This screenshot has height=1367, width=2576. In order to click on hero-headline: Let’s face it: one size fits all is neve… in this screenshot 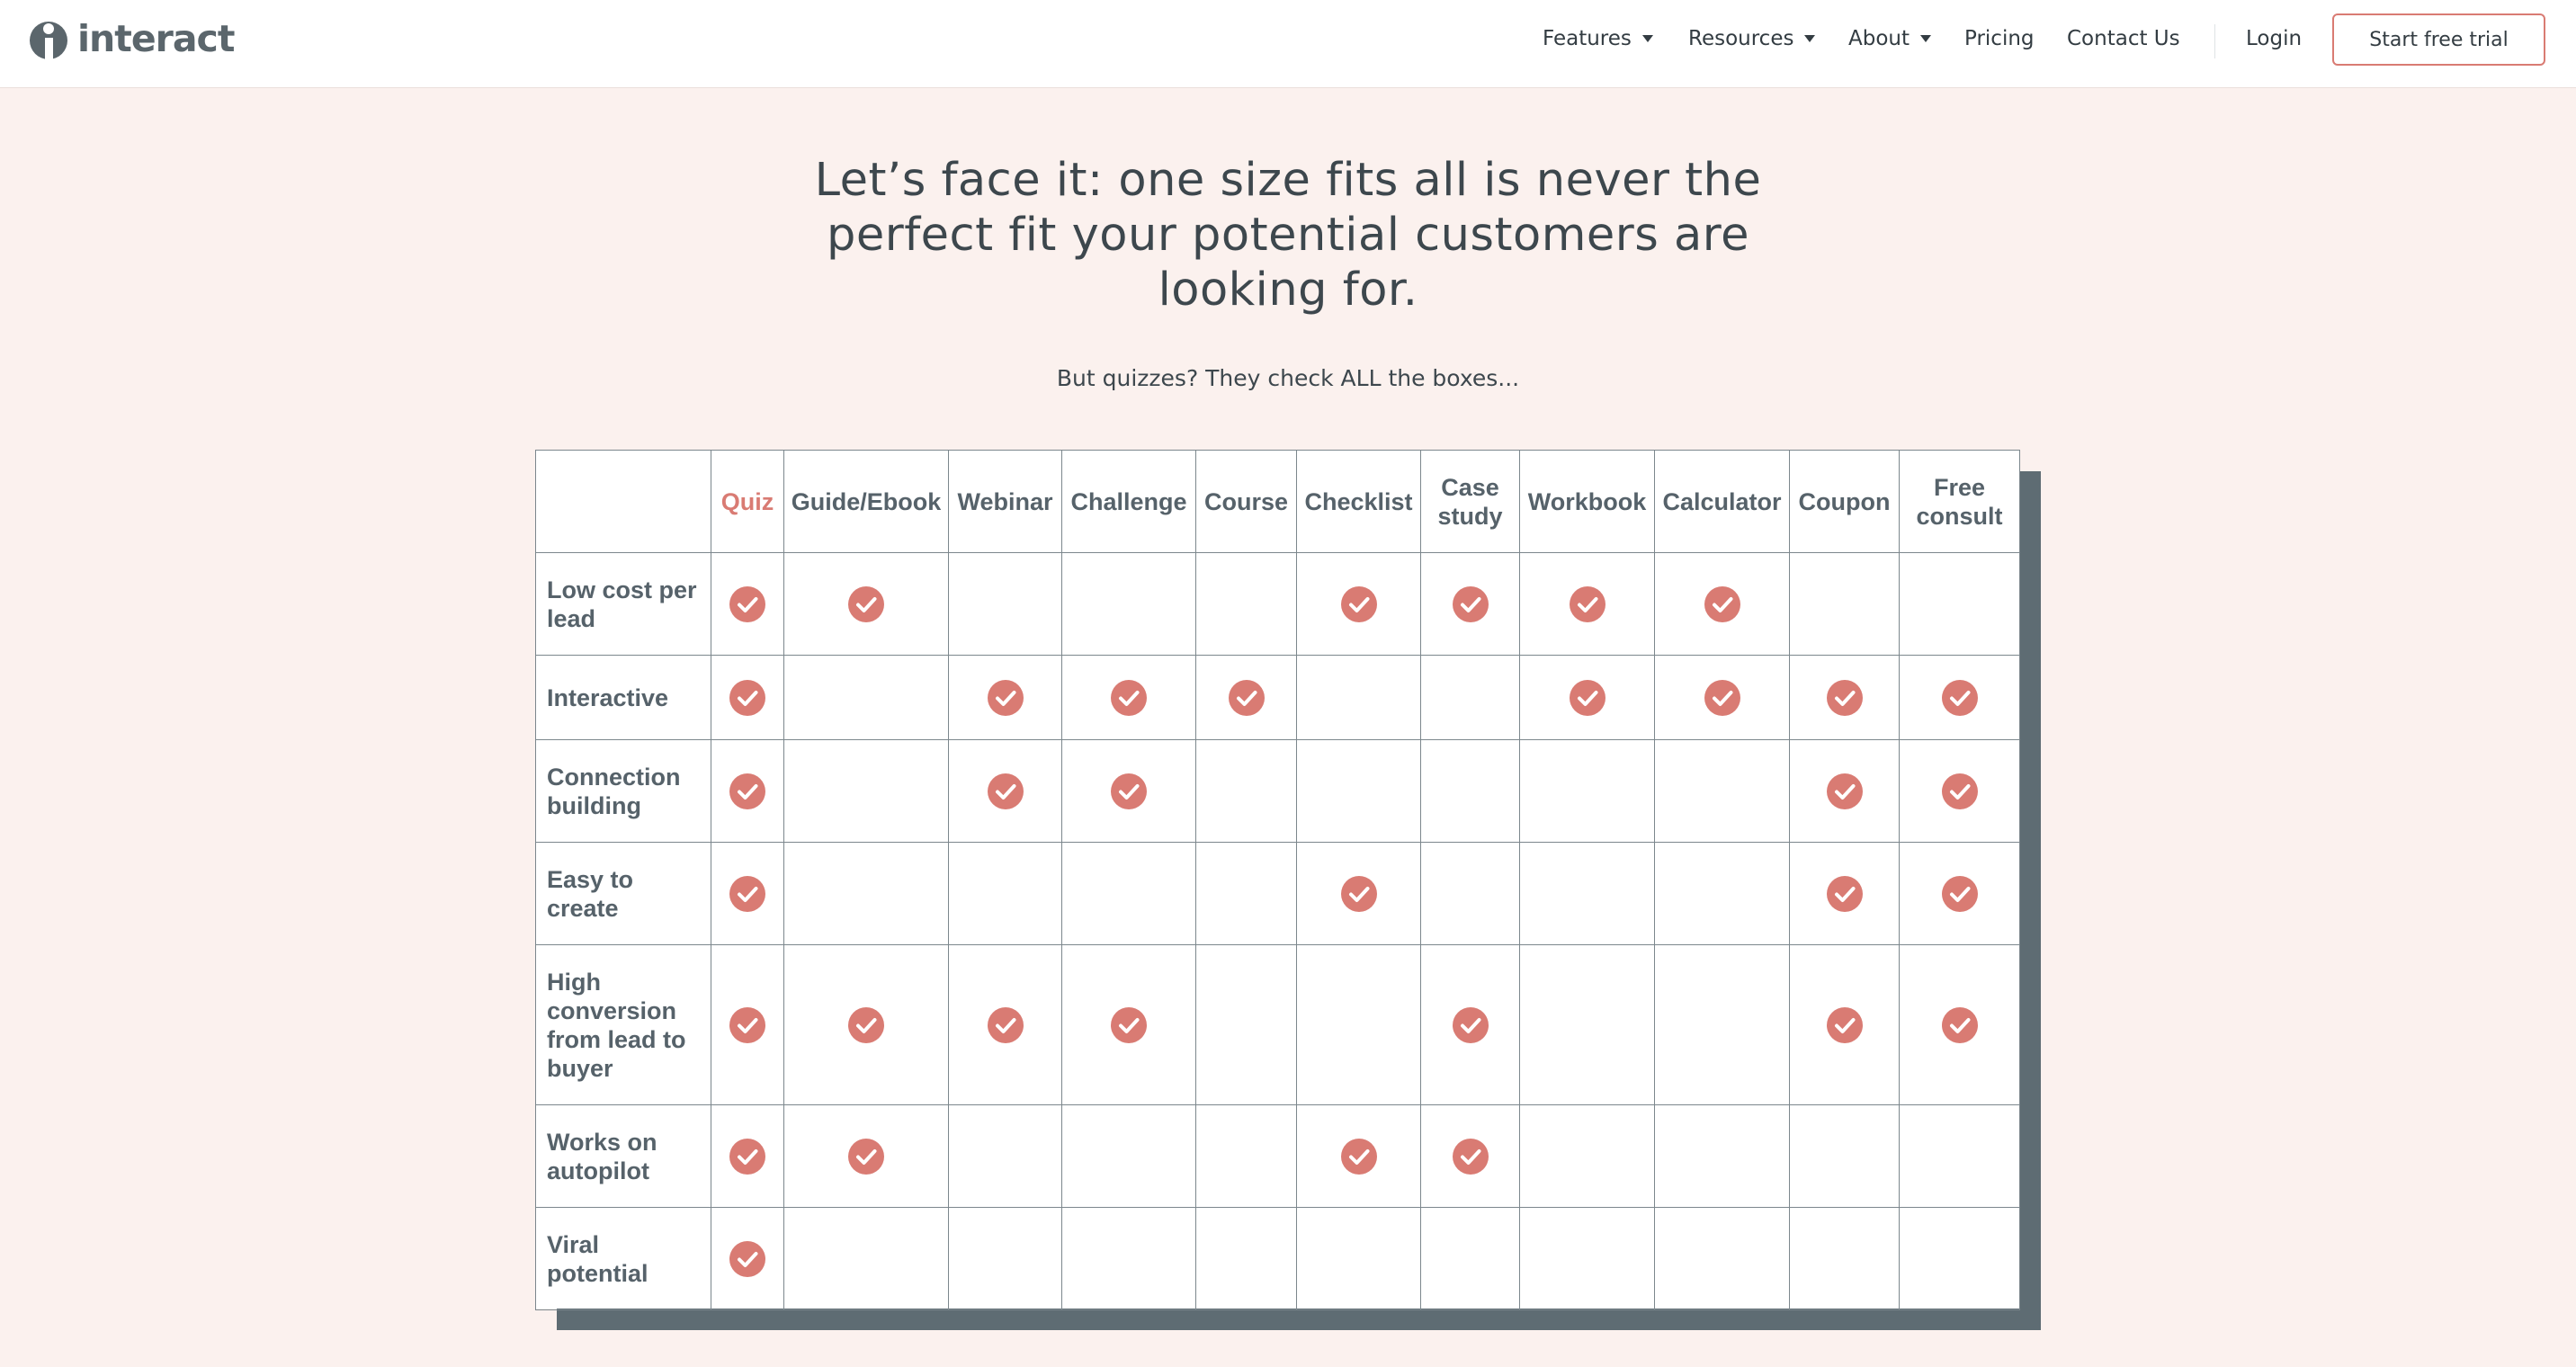, I will do `click(1288, 235)`.